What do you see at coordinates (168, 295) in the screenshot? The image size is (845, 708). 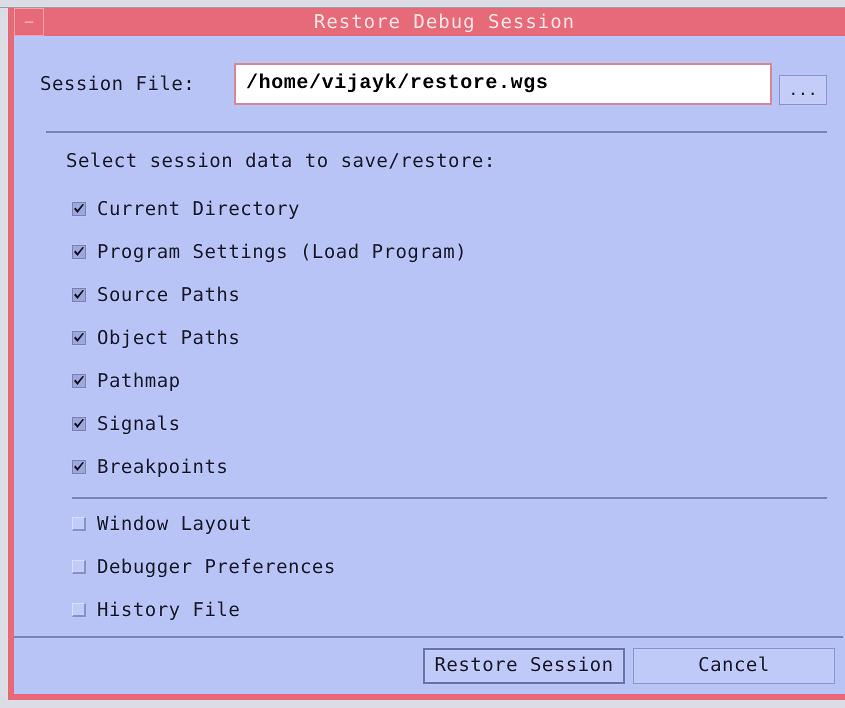 I see `option-label: Source Paths` at bounding box center [168, 295].